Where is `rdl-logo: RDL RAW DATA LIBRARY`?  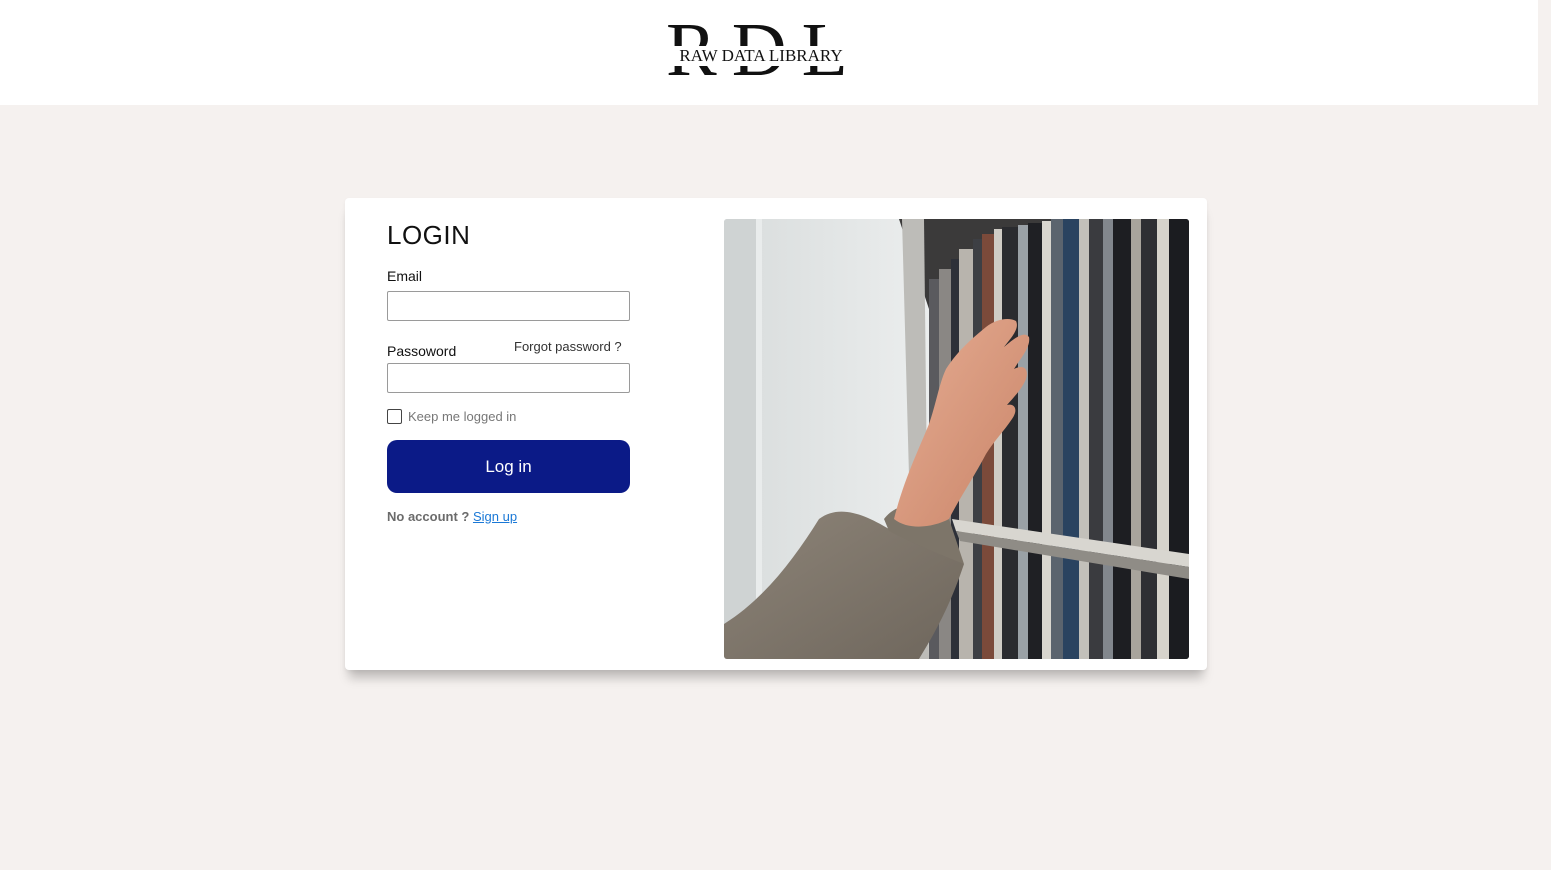
rdl-logo: RDL RAW DATA LIBRARY is located at coordinates (763, 50).